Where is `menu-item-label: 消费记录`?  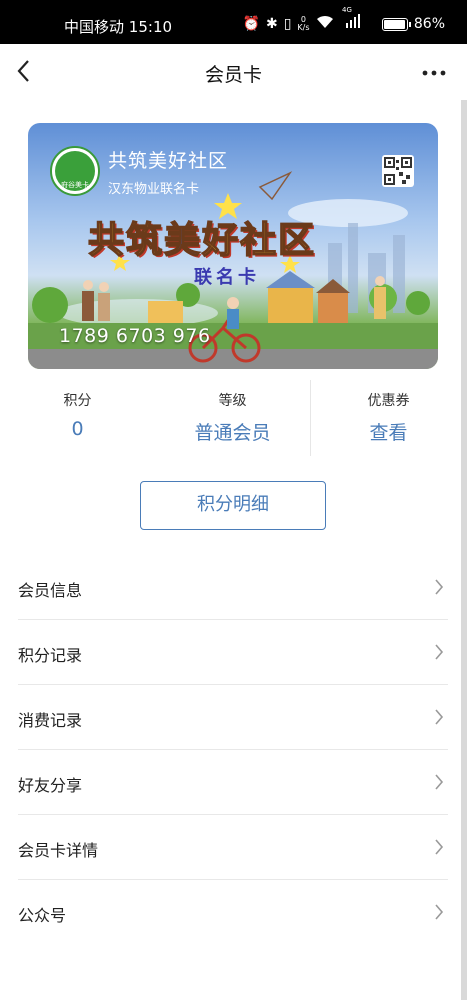
menu-item-label: 消费记录 is located at coordinates (50, 720).